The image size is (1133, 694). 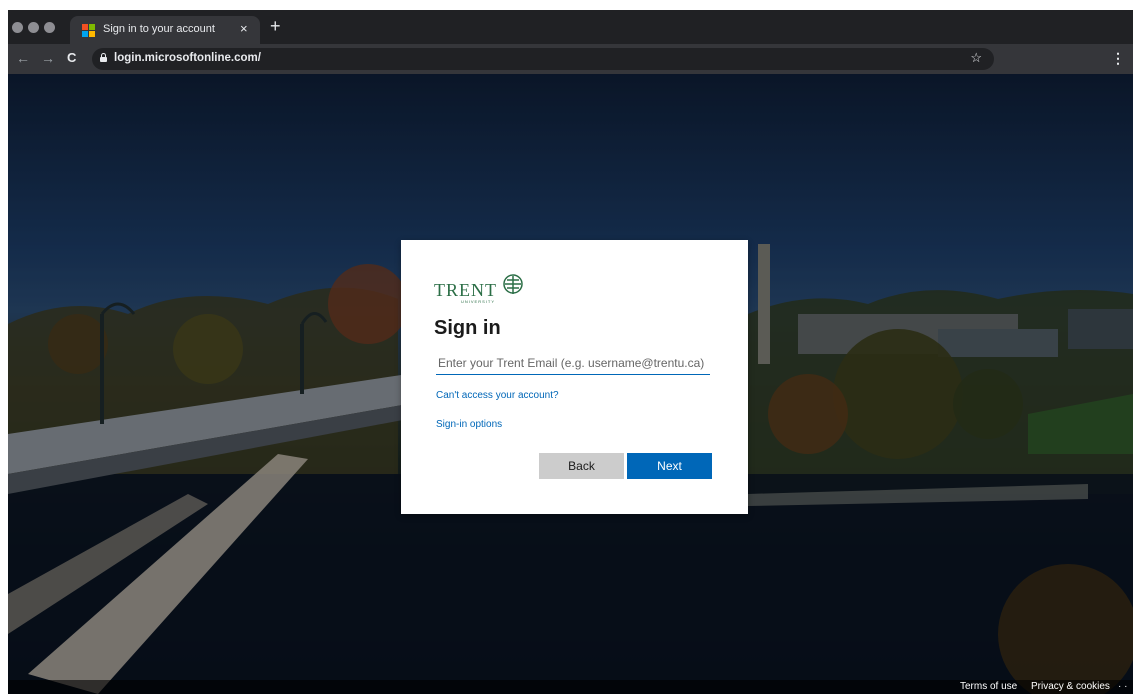 What do you see at coordinates (669, 466) in the screenshot?
I see `next-button: Next` at bounding box center [669, 466].